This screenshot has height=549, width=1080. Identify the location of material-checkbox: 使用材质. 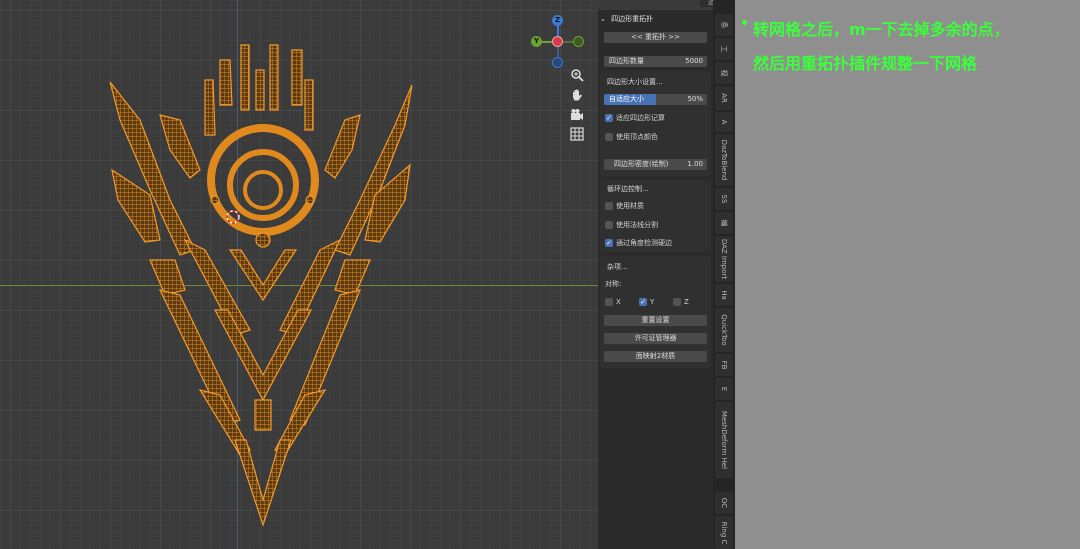
(624, 206).